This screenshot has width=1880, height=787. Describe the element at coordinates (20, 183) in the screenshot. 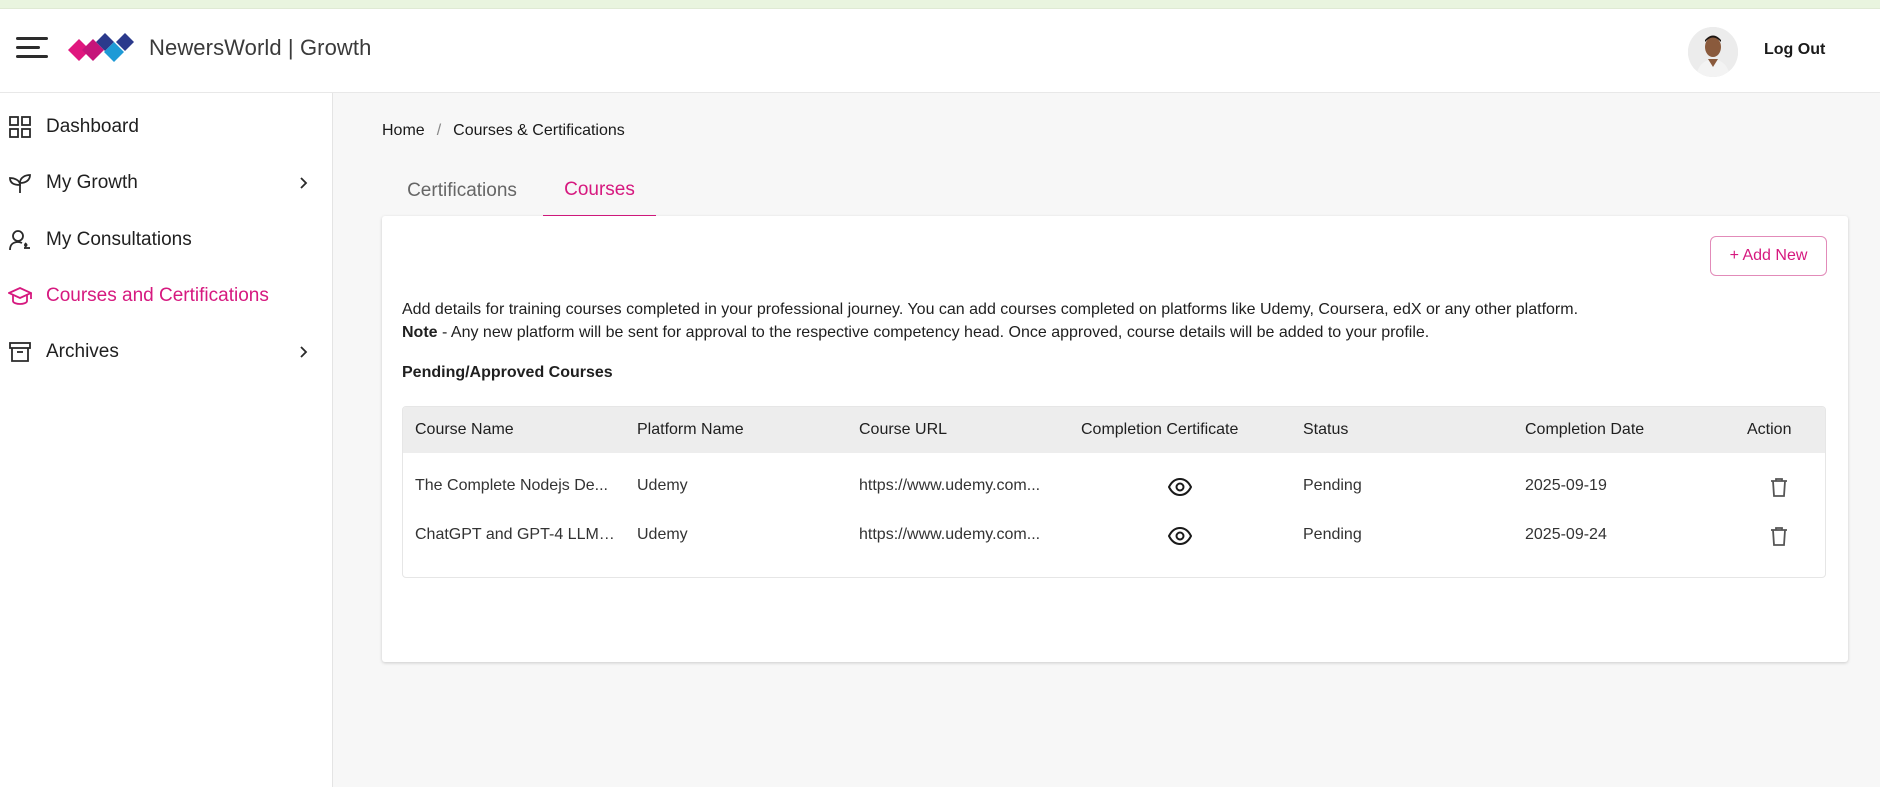

I see `sprout-icon` at that location.